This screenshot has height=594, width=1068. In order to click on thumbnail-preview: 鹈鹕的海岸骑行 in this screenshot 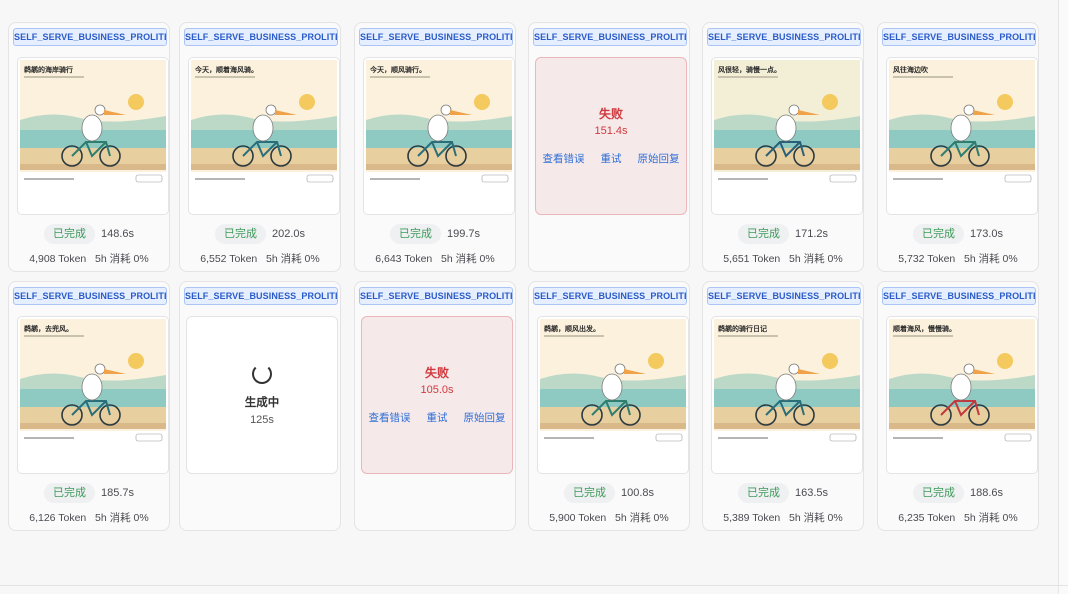, I will do `click(93, 125)`.